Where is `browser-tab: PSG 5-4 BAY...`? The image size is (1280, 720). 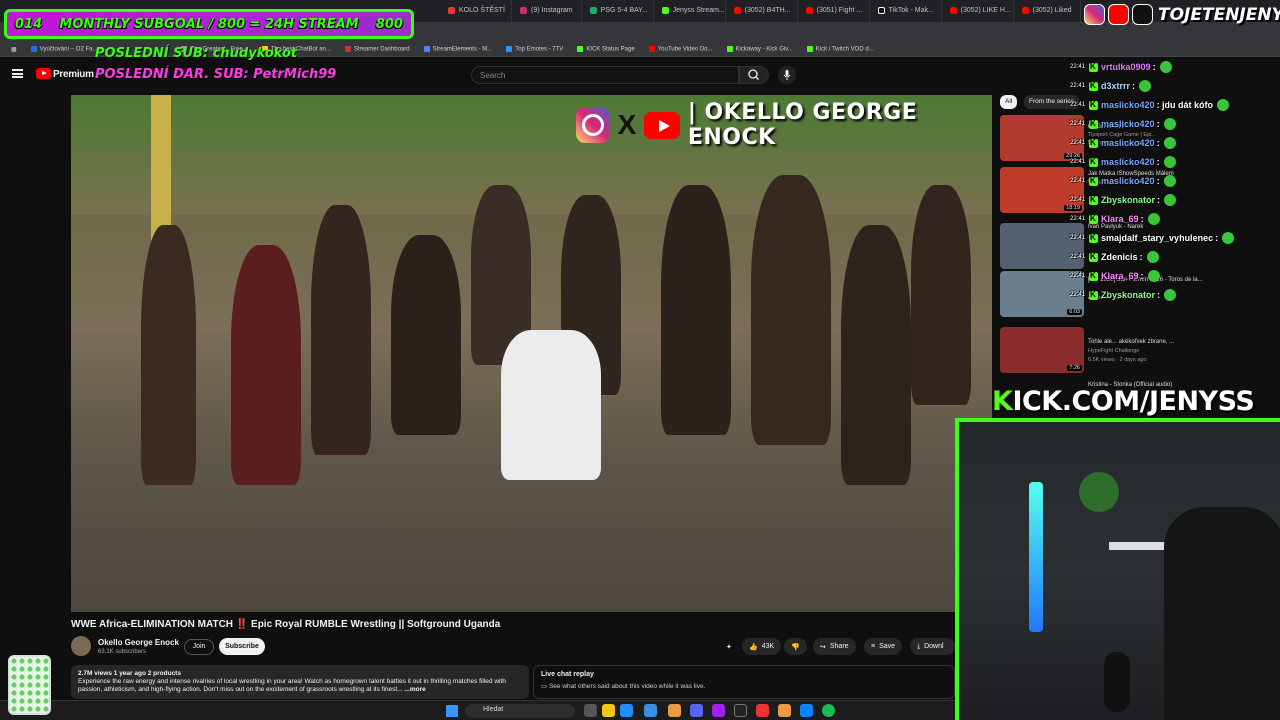
browser-tab: PSG 5-4 BAY... is located at coordinates (618, 11).